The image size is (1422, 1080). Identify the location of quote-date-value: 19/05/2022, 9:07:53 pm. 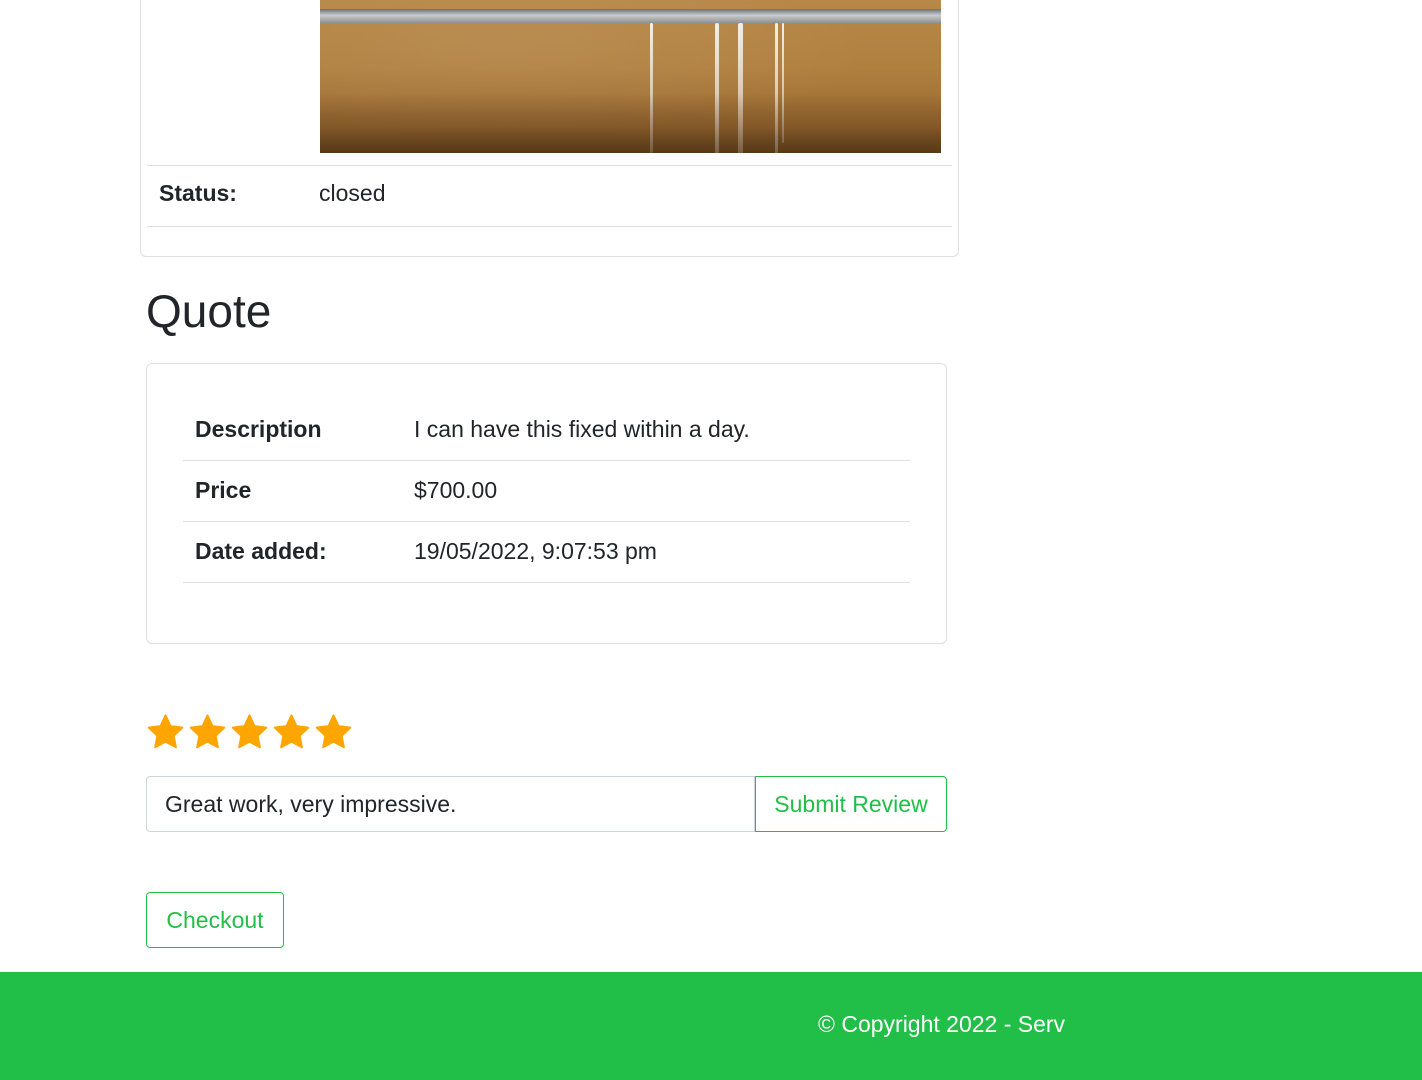
(535, 551).